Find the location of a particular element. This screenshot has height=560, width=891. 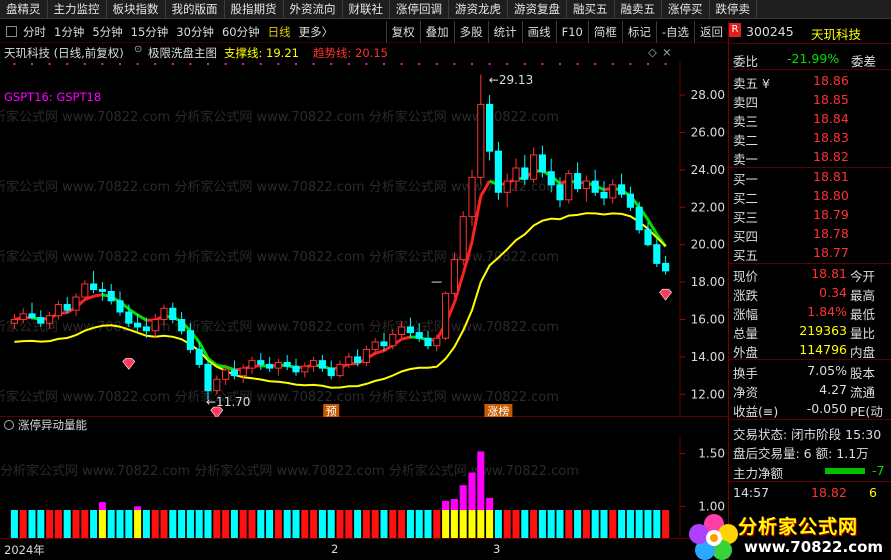

toolbar-button: 简框 is located at coordinates (604, 32).